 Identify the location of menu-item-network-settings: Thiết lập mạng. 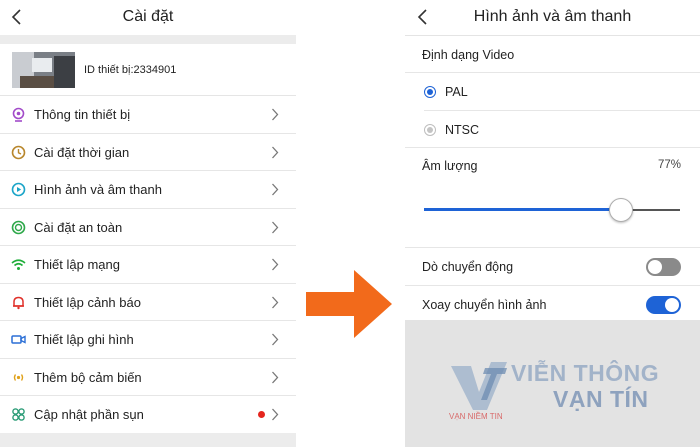
(148, 265).